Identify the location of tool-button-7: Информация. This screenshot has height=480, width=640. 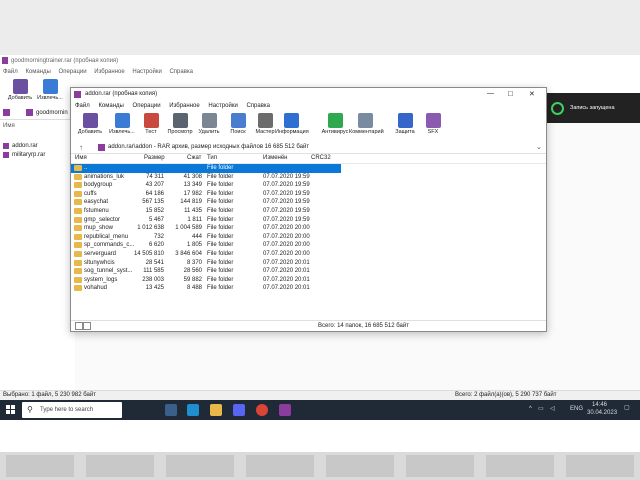
(292, 127).